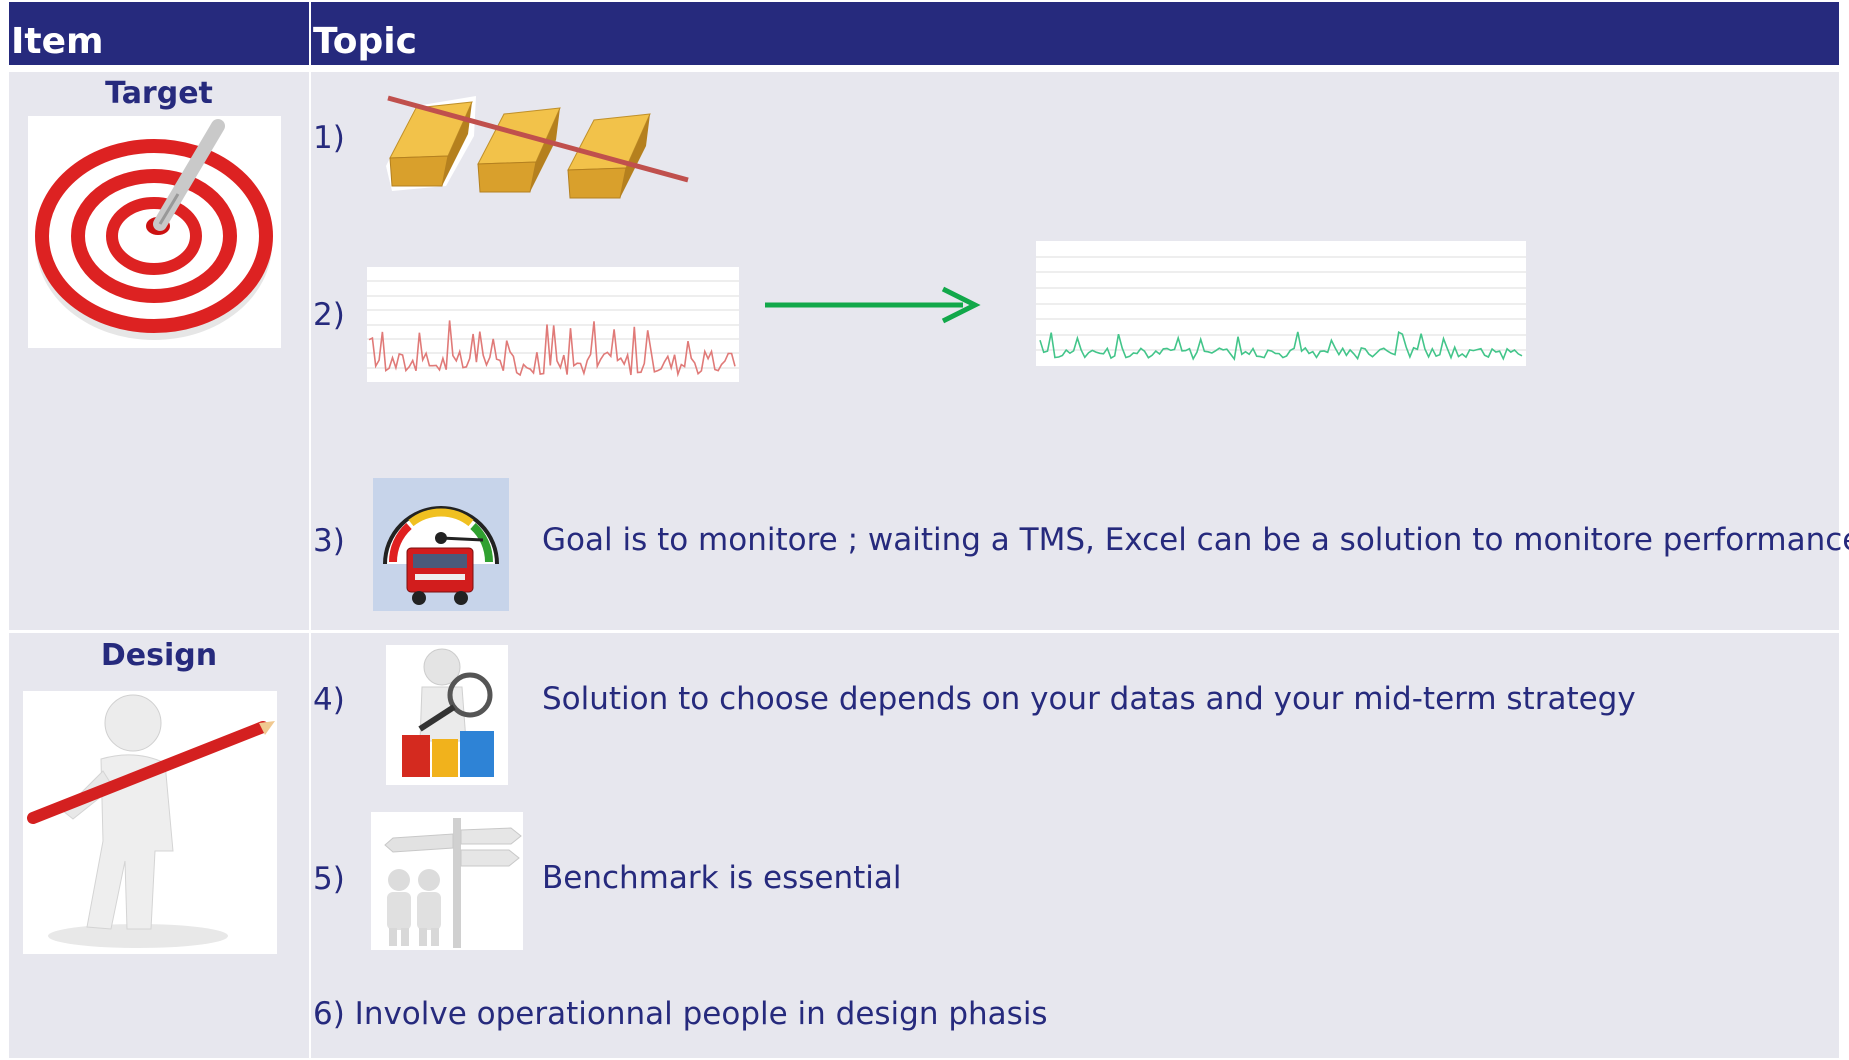 The width and height of the screenshot is (1849, 1060). I want to click on figure-magnifier-icon, so click(447, 715).